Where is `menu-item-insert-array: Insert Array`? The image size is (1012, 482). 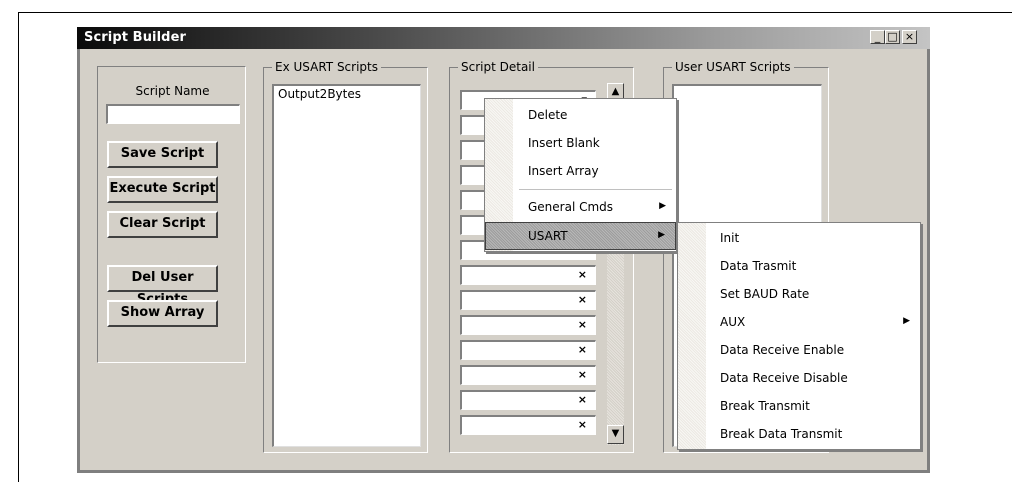
menu-item-insert-array: Insert Array is located at coordinates (580, 172).